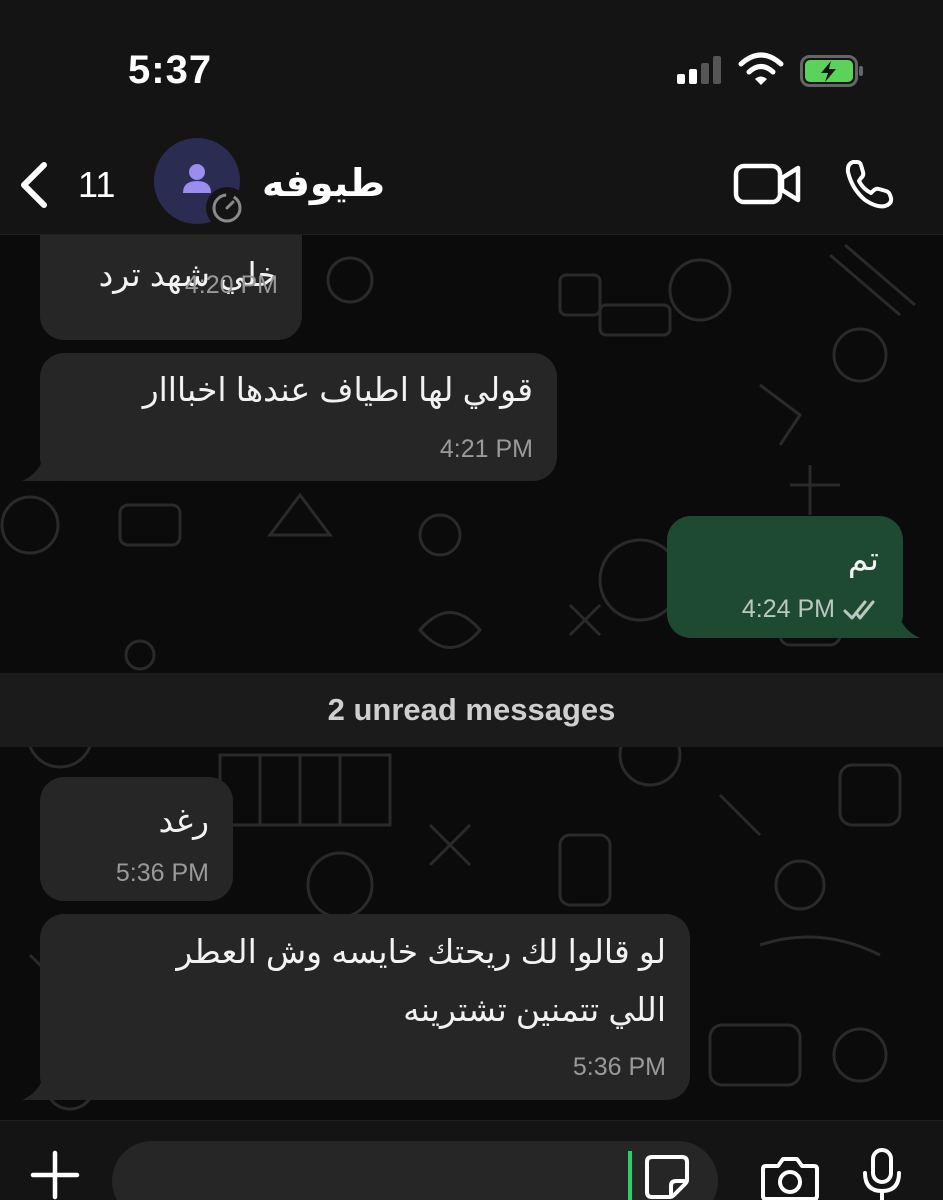 The image size is (943, 1200). What do you see at coordinates (231, 285) in the screenshot?
I see `message-time: 4:20 PM` at bounding box center [231, 285].